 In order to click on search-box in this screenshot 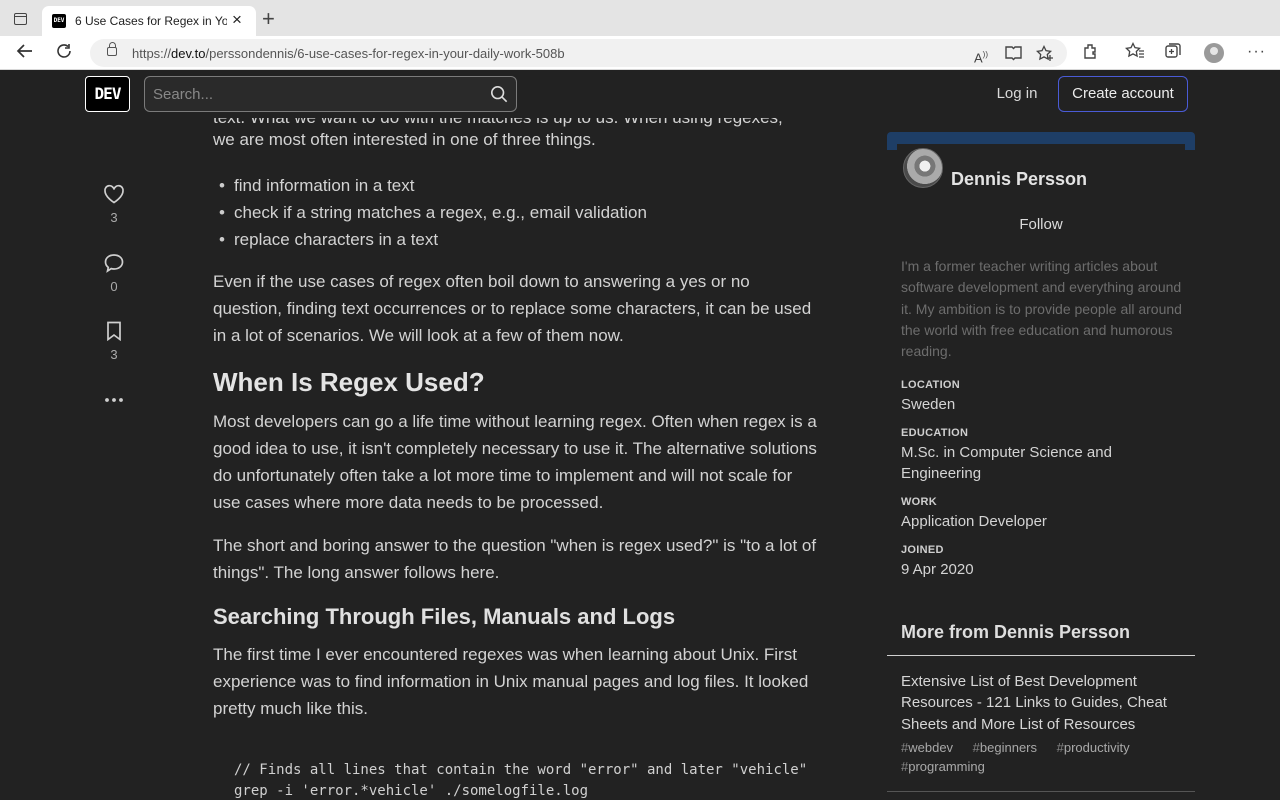, I will do `click(330, 94)`.